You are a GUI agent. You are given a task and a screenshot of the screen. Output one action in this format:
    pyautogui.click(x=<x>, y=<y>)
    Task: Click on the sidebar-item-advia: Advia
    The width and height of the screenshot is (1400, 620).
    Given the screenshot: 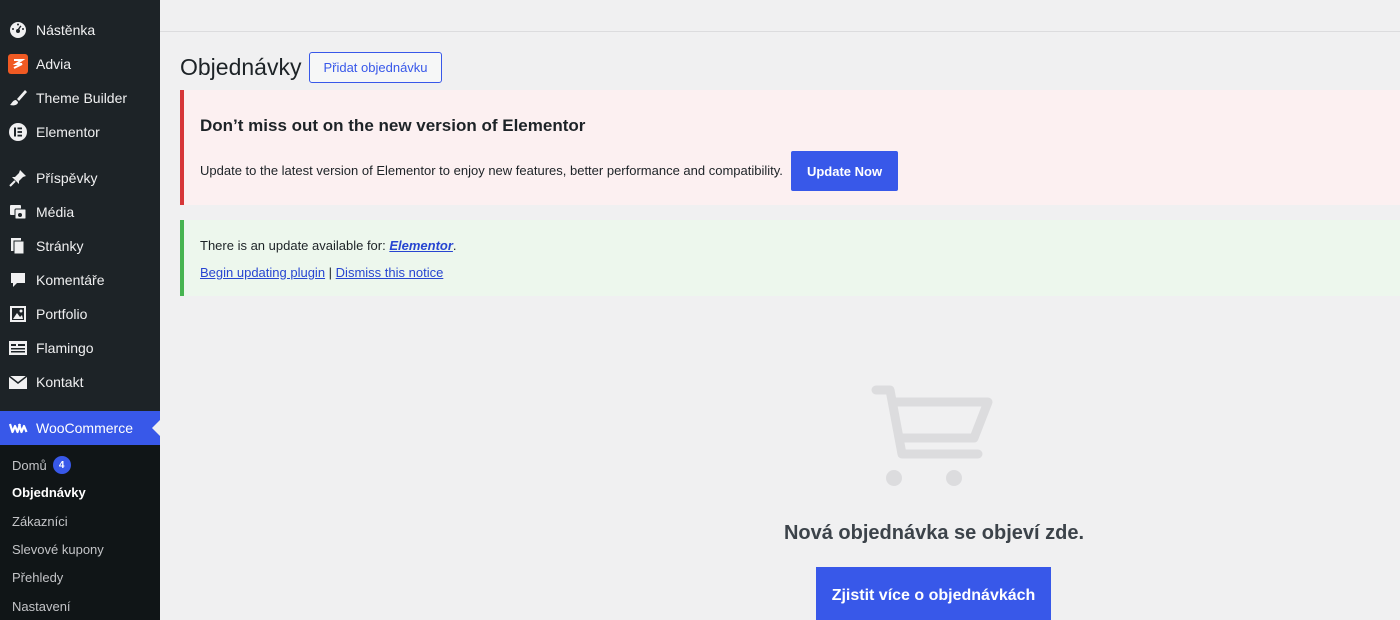 What is the action you would take?
    pyautogui.click(x=80, y=64)
    